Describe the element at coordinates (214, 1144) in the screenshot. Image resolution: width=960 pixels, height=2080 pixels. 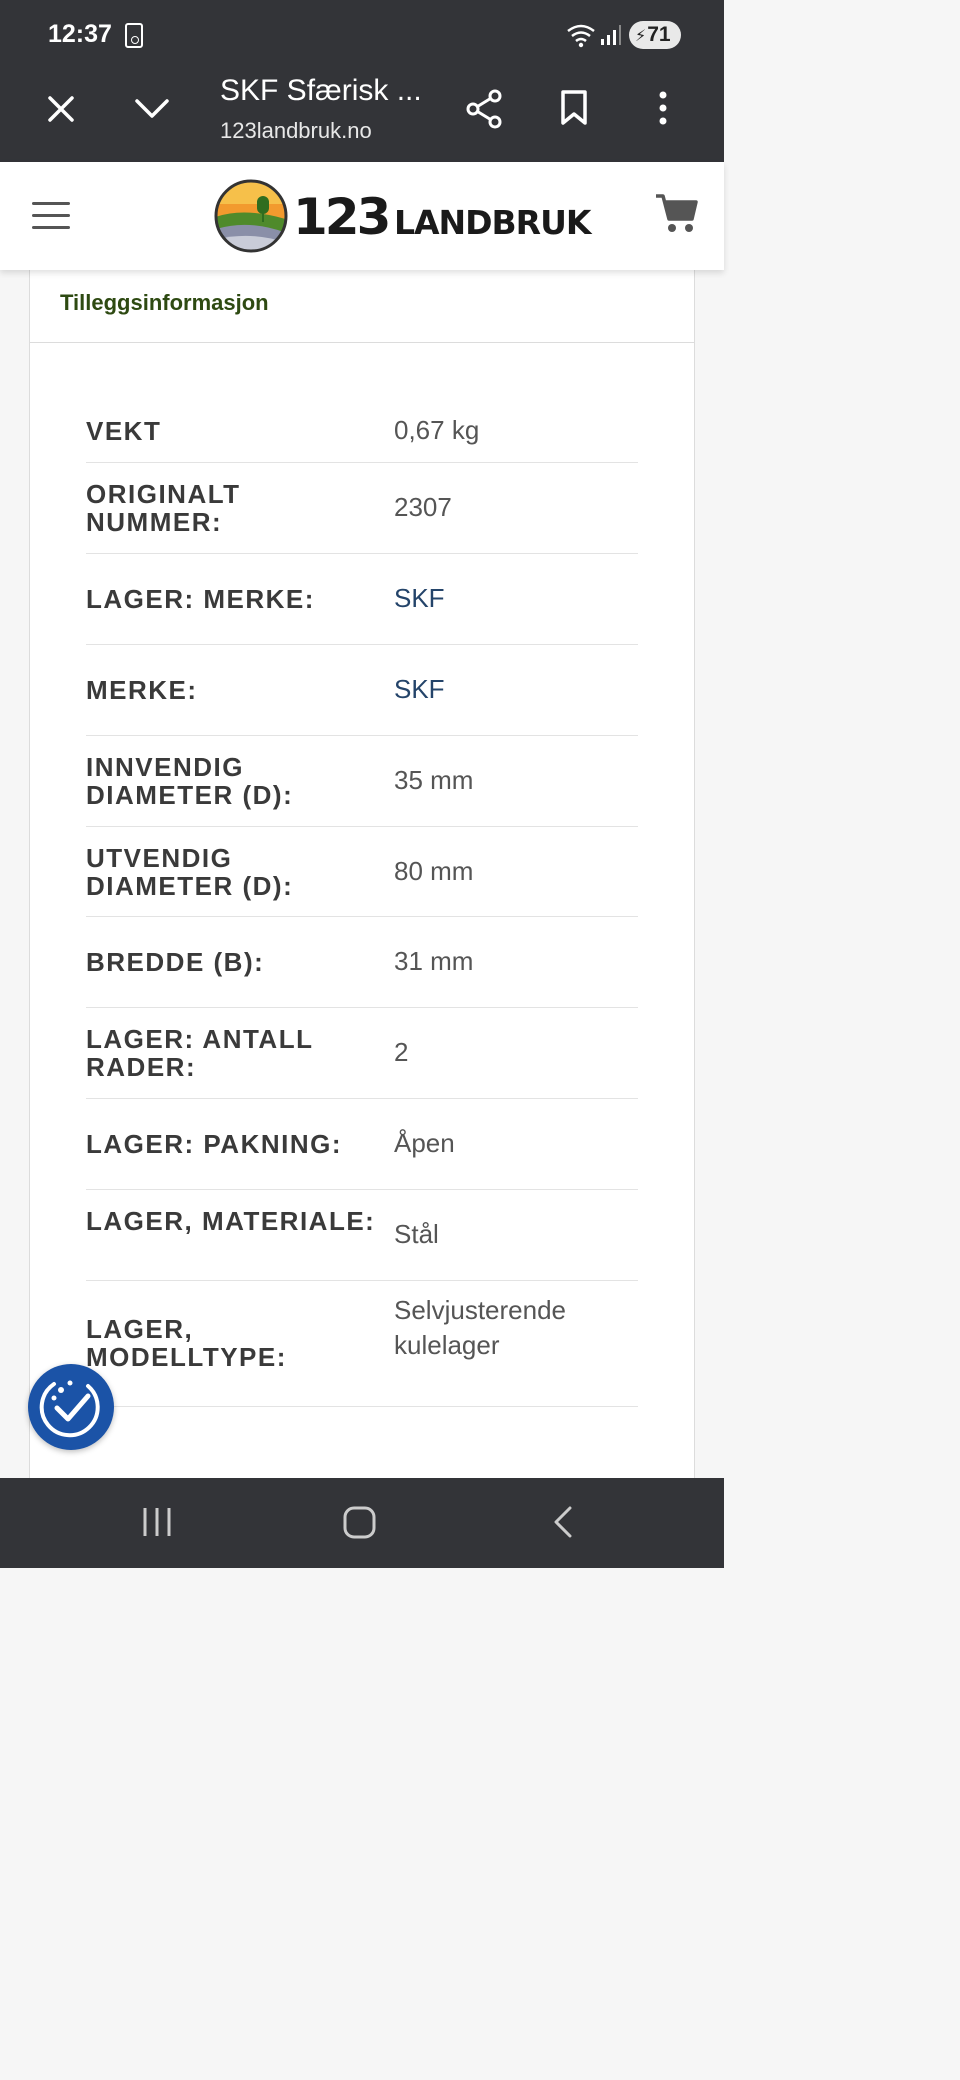
I see `attribute-label: LAGER: PAKNING:` at that location.